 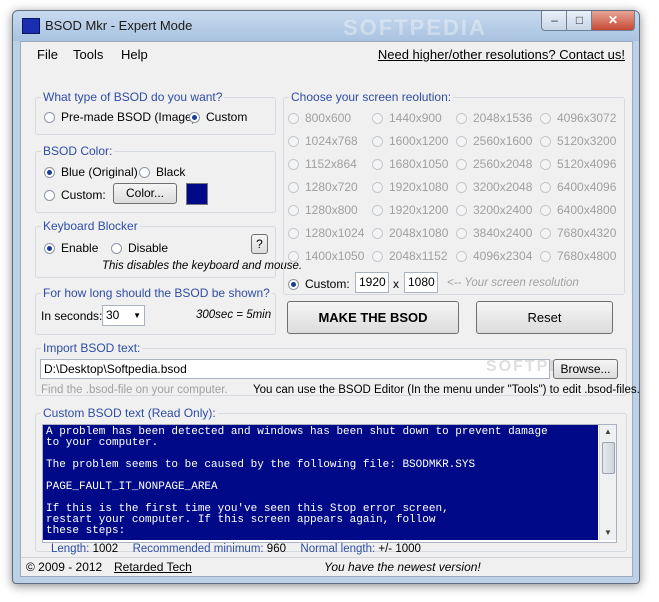 What do you see at coordinates (613, 21) in the screenshot?
I see `close-button: ✕` at bounding box center [613, 21].